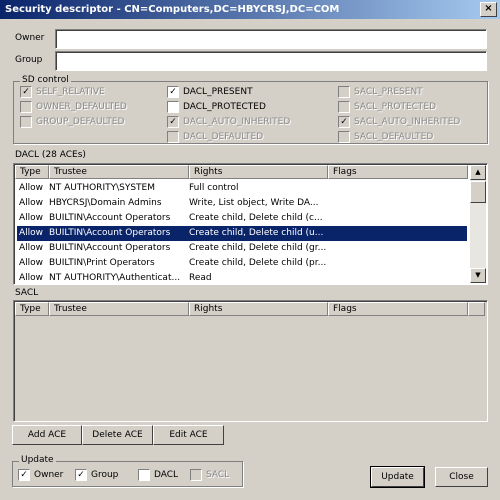 This screenshot has width=500, height=500. I want to click on add-ace-button: Add ACE, so click(47, 435).